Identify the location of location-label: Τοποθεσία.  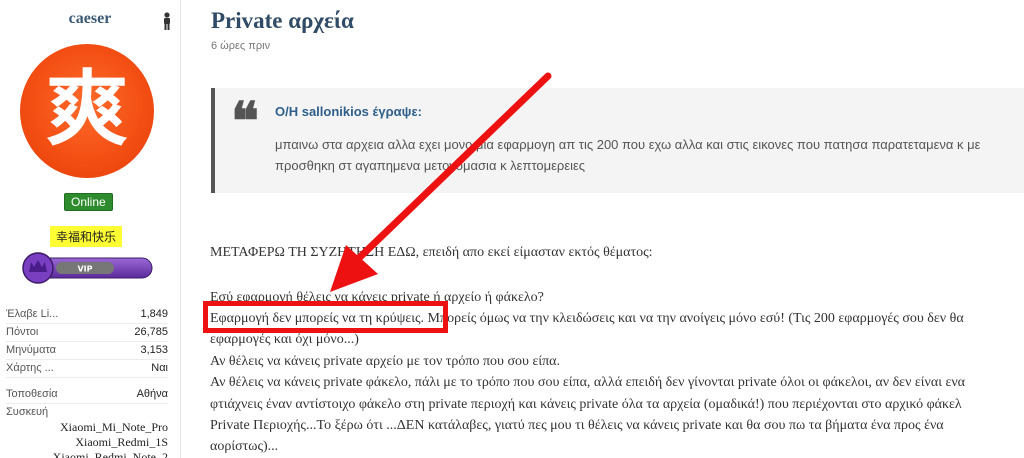
(32, 394).